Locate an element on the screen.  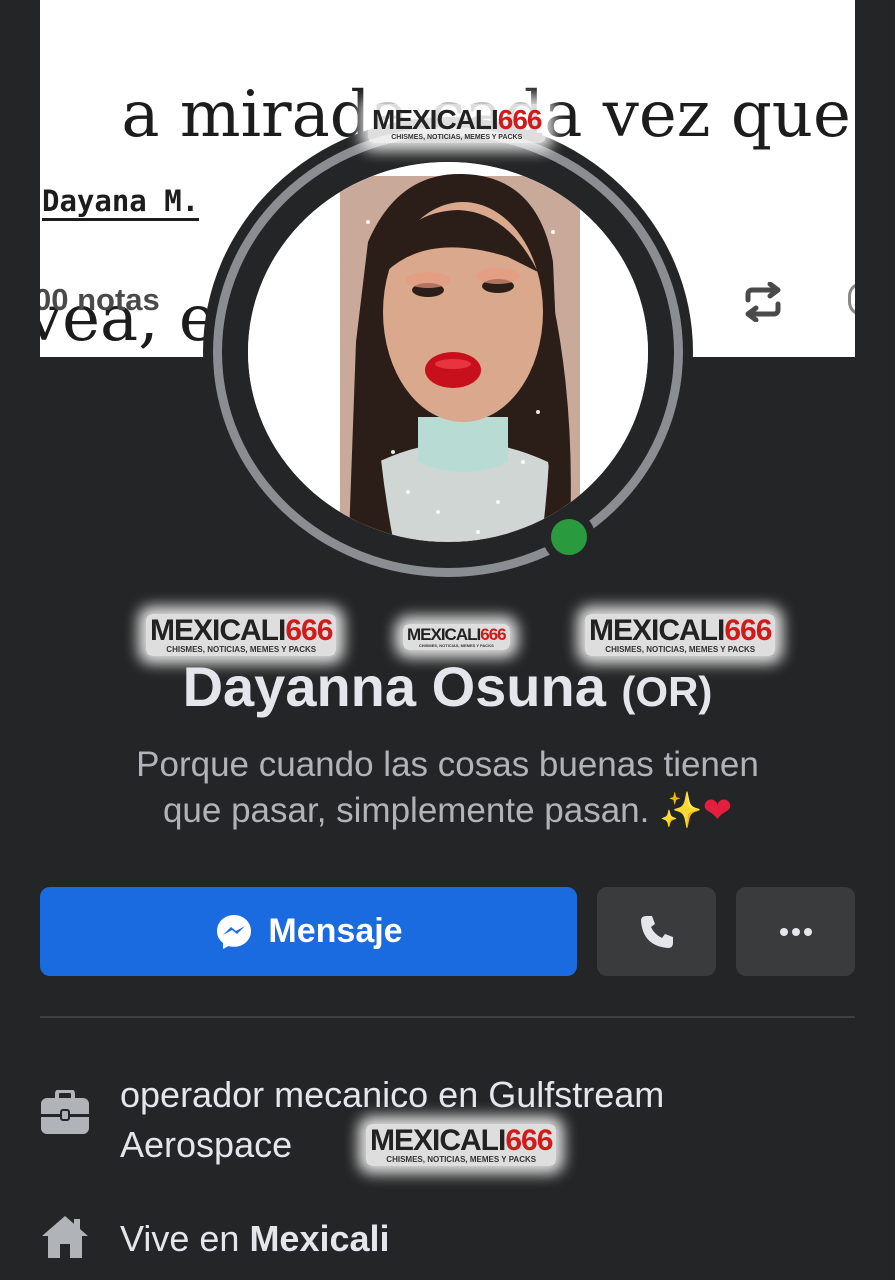
sparkles-icon: ✨ is located at coordinates (681, 810).